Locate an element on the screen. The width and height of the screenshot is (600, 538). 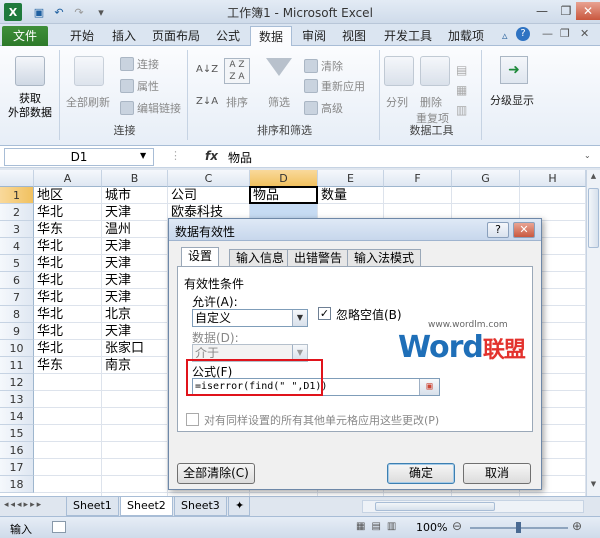
column-header-b: B is located at coordinates (135, 178).